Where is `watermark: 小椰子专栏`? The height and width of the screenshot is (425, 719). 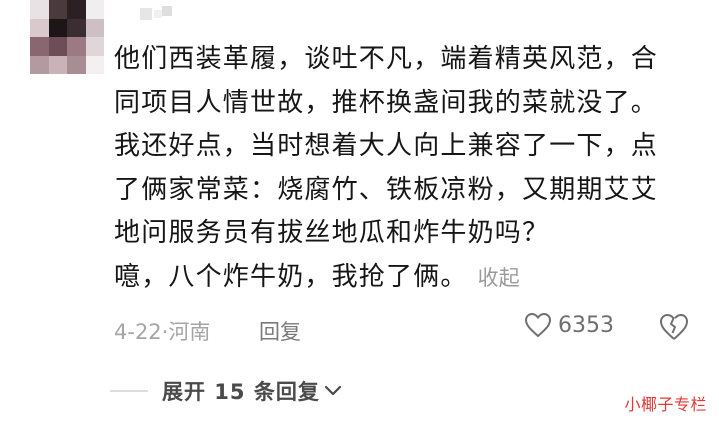
watermark: 小椰子专栏 is located at coordinates (665, 404).